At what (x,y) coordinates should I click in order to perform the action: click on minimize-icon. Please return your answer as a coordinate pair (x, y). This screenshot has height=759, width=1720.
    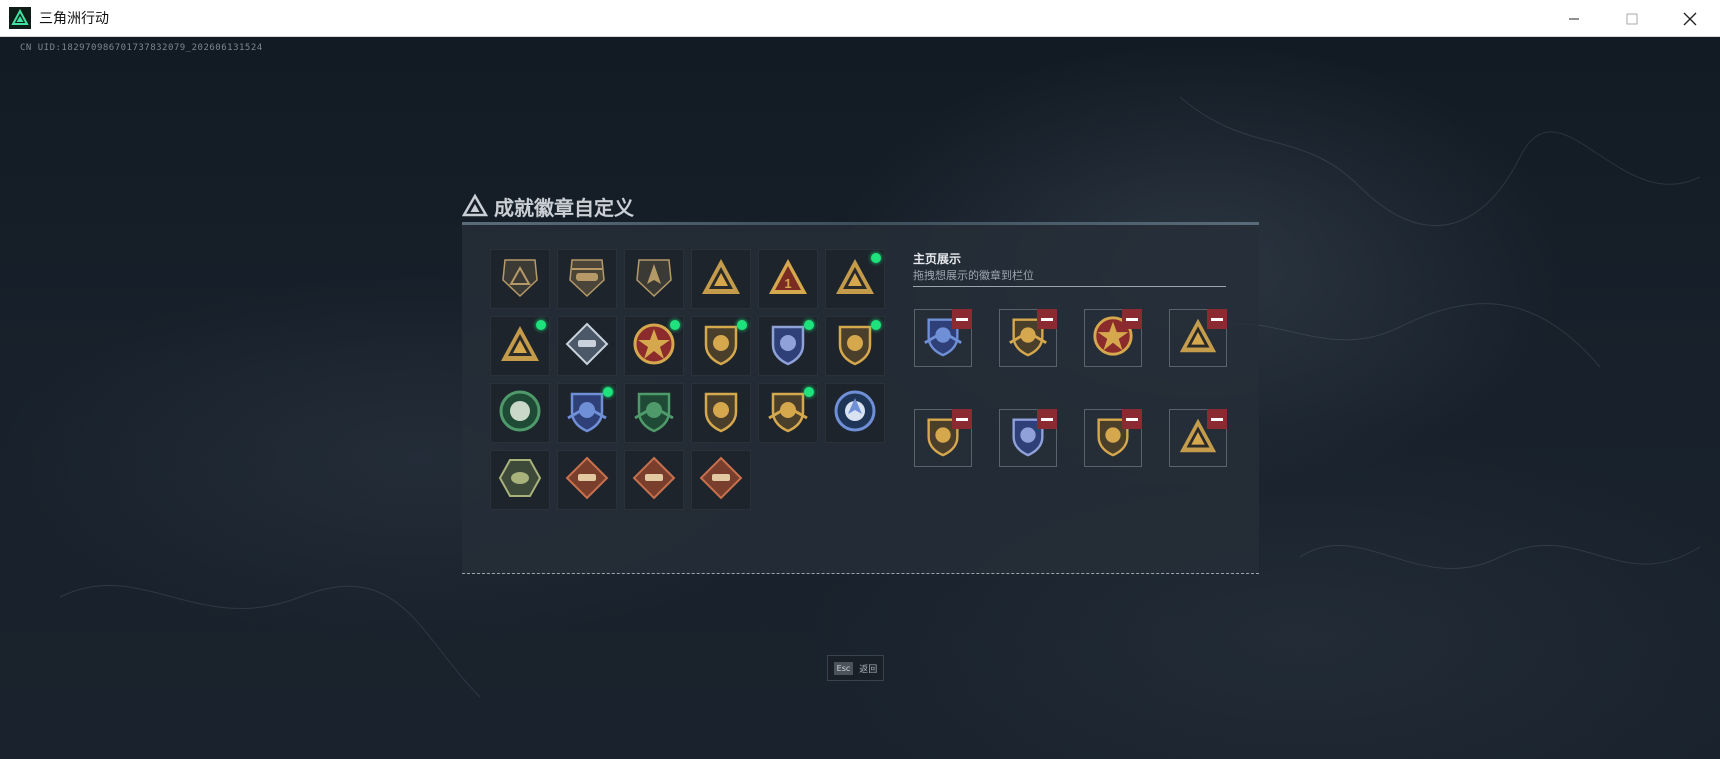
    Looking at the image, I should click on (1574, 18).